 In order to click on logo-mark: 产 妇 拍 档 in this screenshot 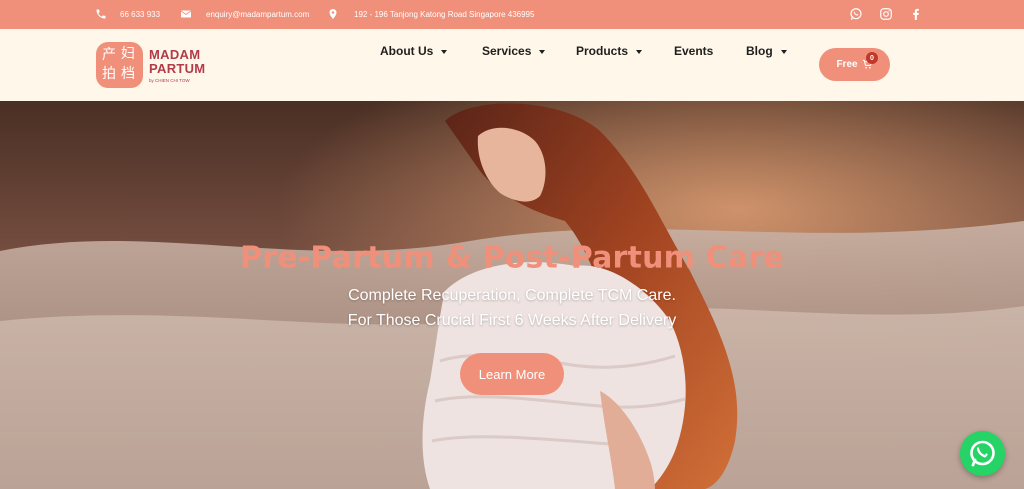, I will do `click(119, 65)`.